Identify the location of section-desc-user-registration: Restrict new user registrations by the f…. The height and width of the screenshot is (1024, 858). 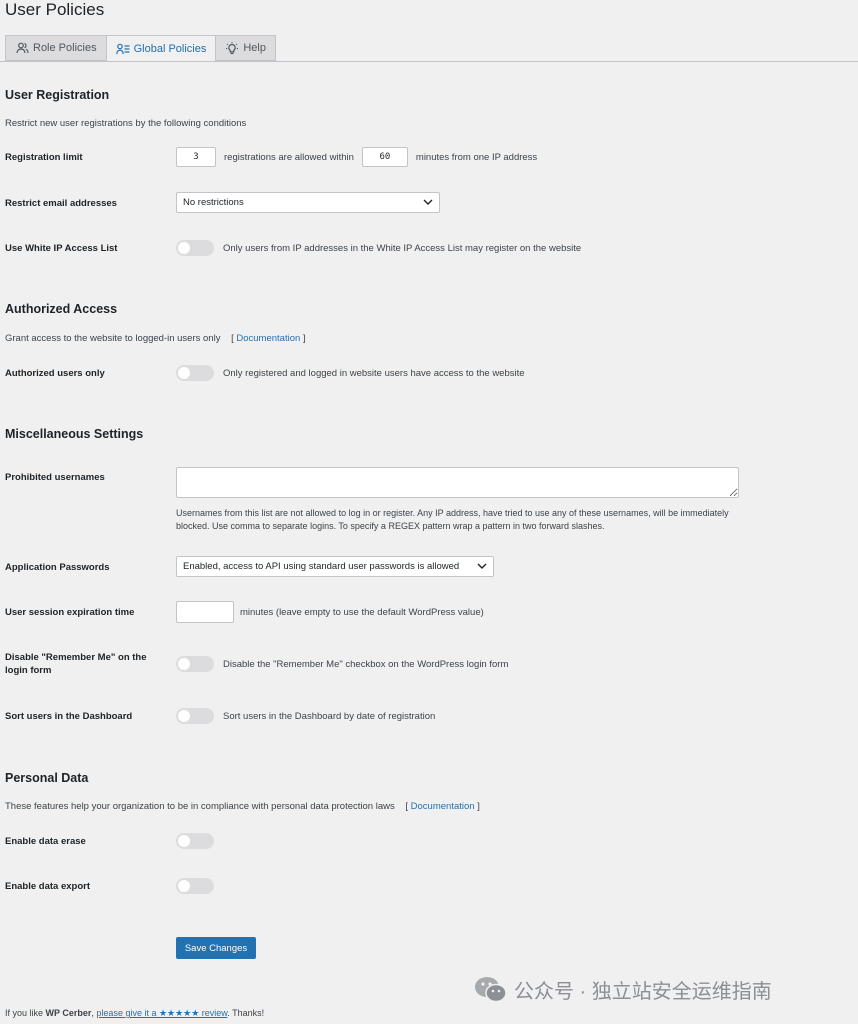
(126, 123).